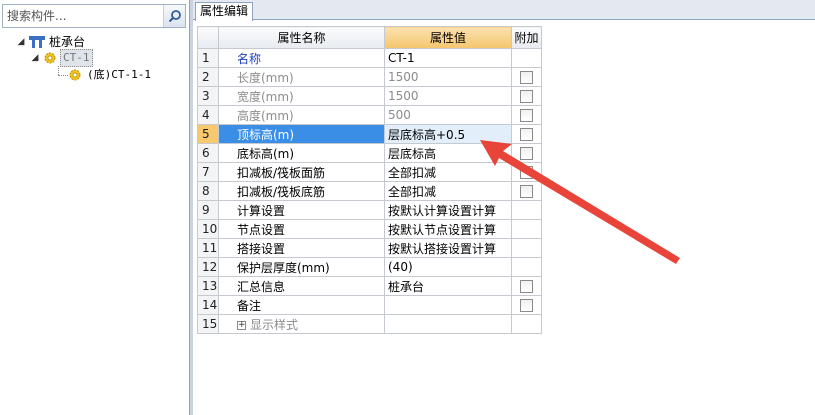  What do you see at coordinates (301, 58) in the screenshot?
I see `property-name: 名称` at bounding box center [301, 58].